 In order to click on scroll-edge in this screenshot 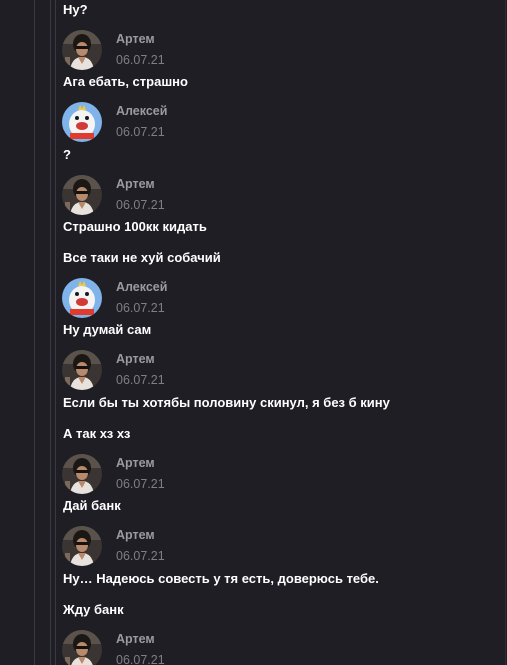, I will do `click(505, 332)`.